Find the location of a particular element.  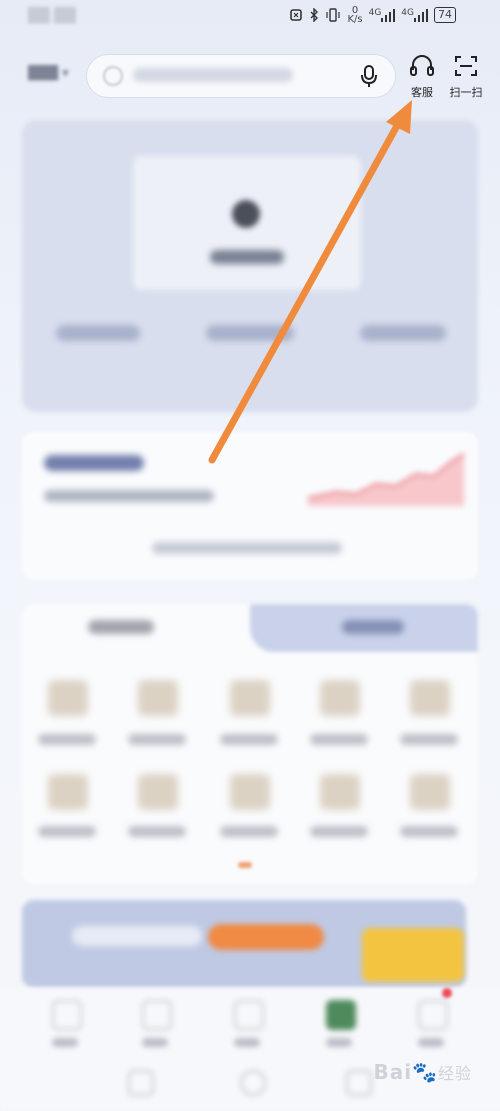

search-bar is located at coordinates (241, 76).